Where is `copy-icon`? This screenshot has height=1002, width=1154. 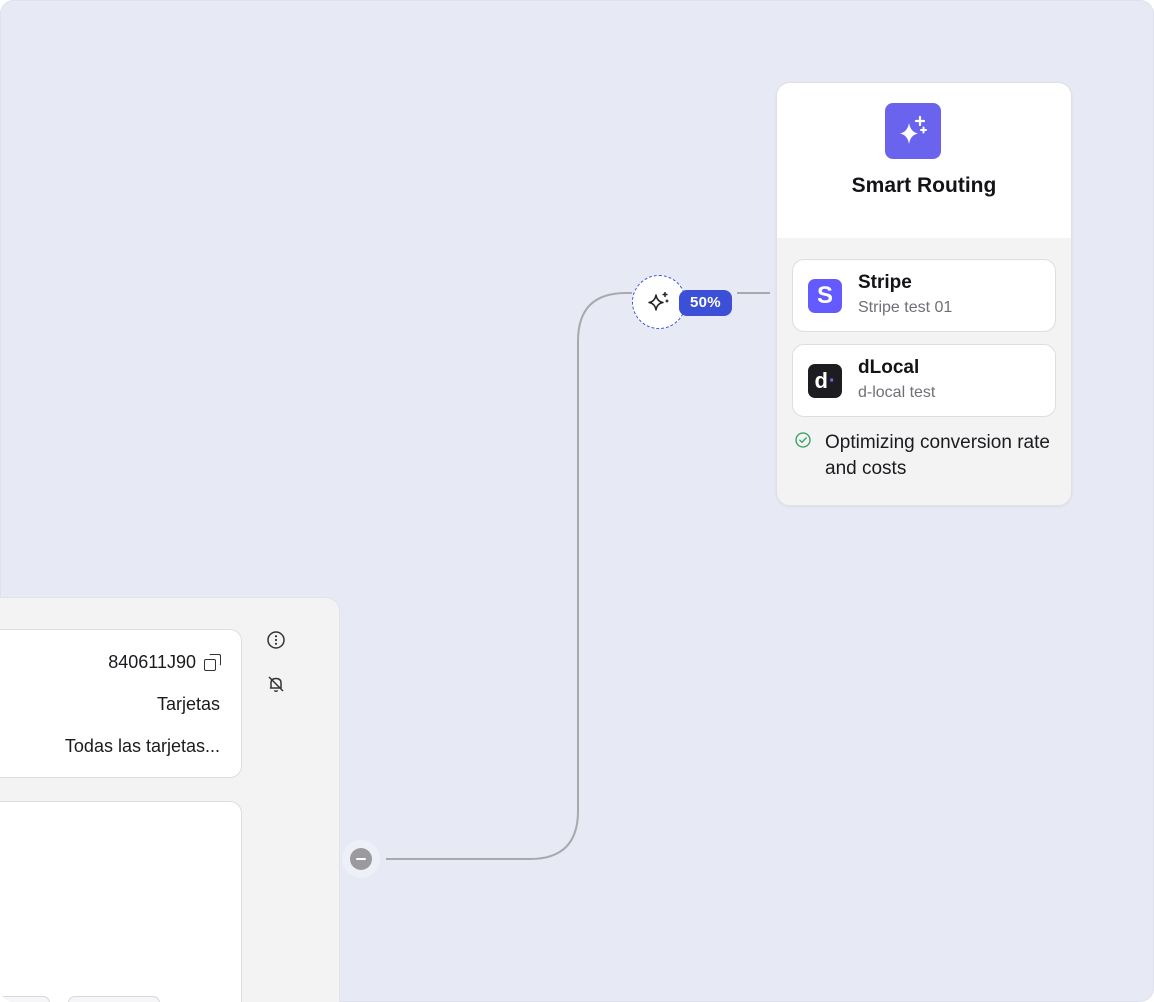
copy-icon is located at coordinates (212, 662).